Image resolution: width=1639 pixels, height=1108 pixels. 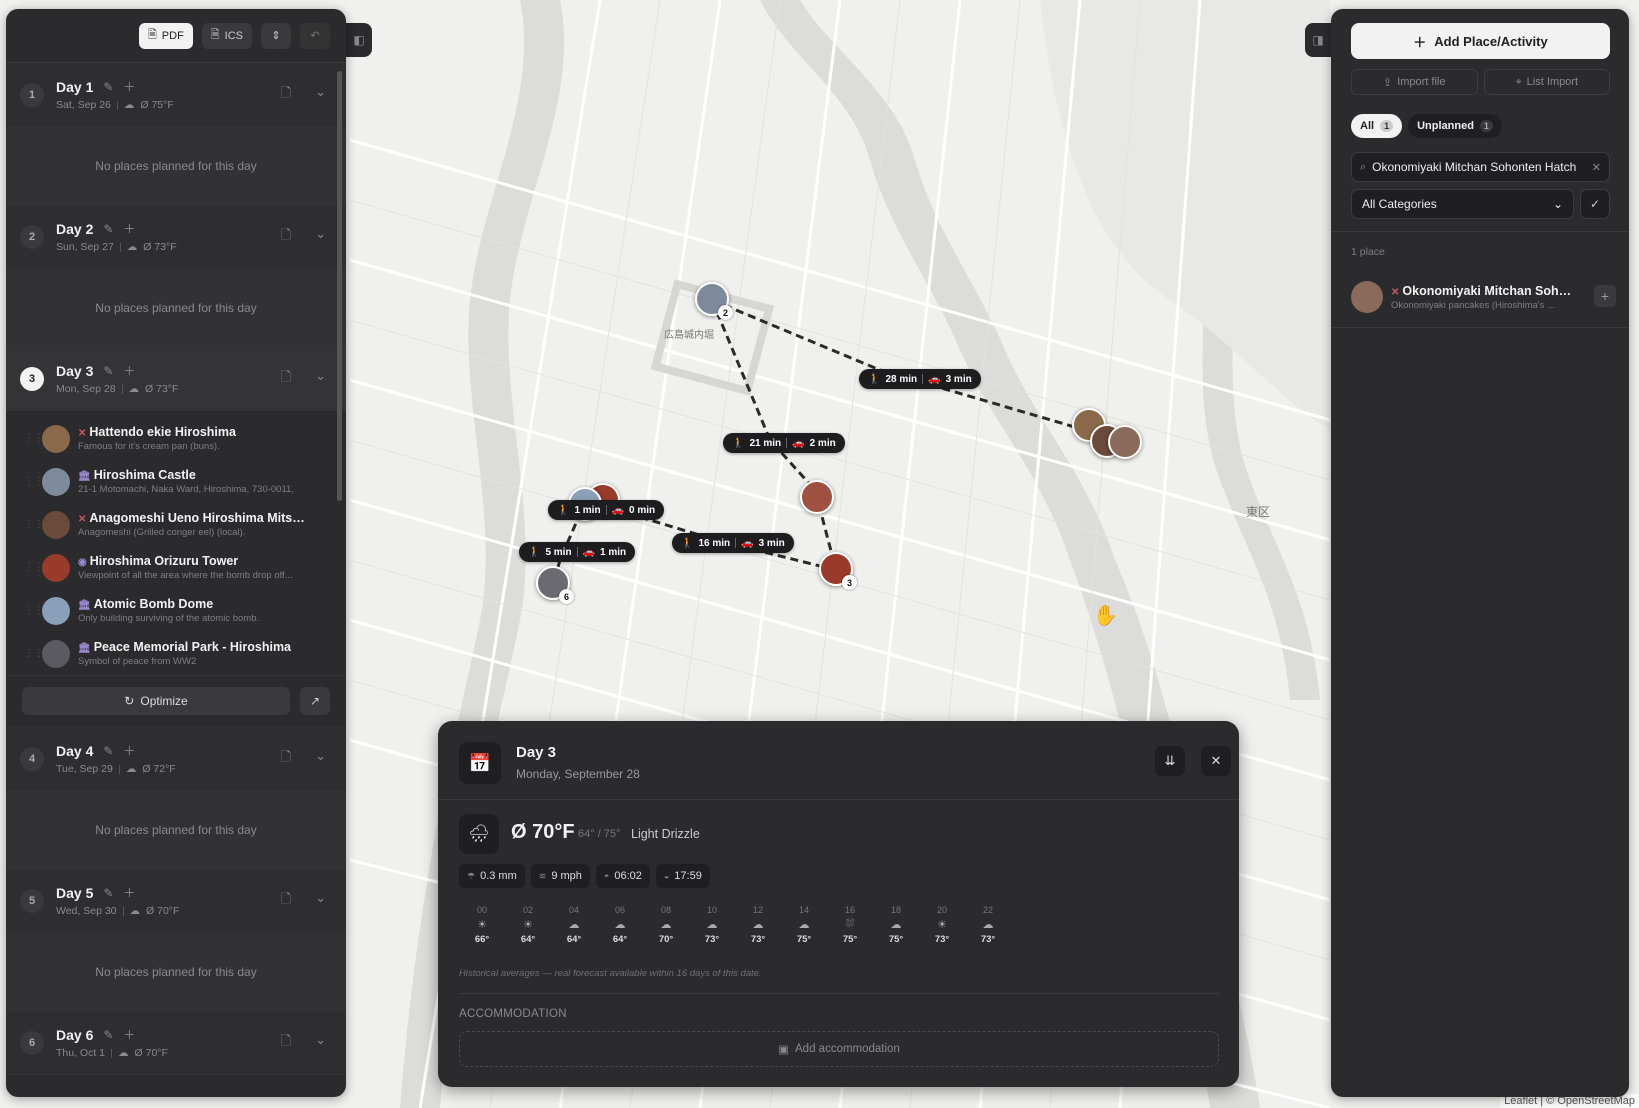 I want to click on list-import-label: List Import, so click(x=1552, y=82).